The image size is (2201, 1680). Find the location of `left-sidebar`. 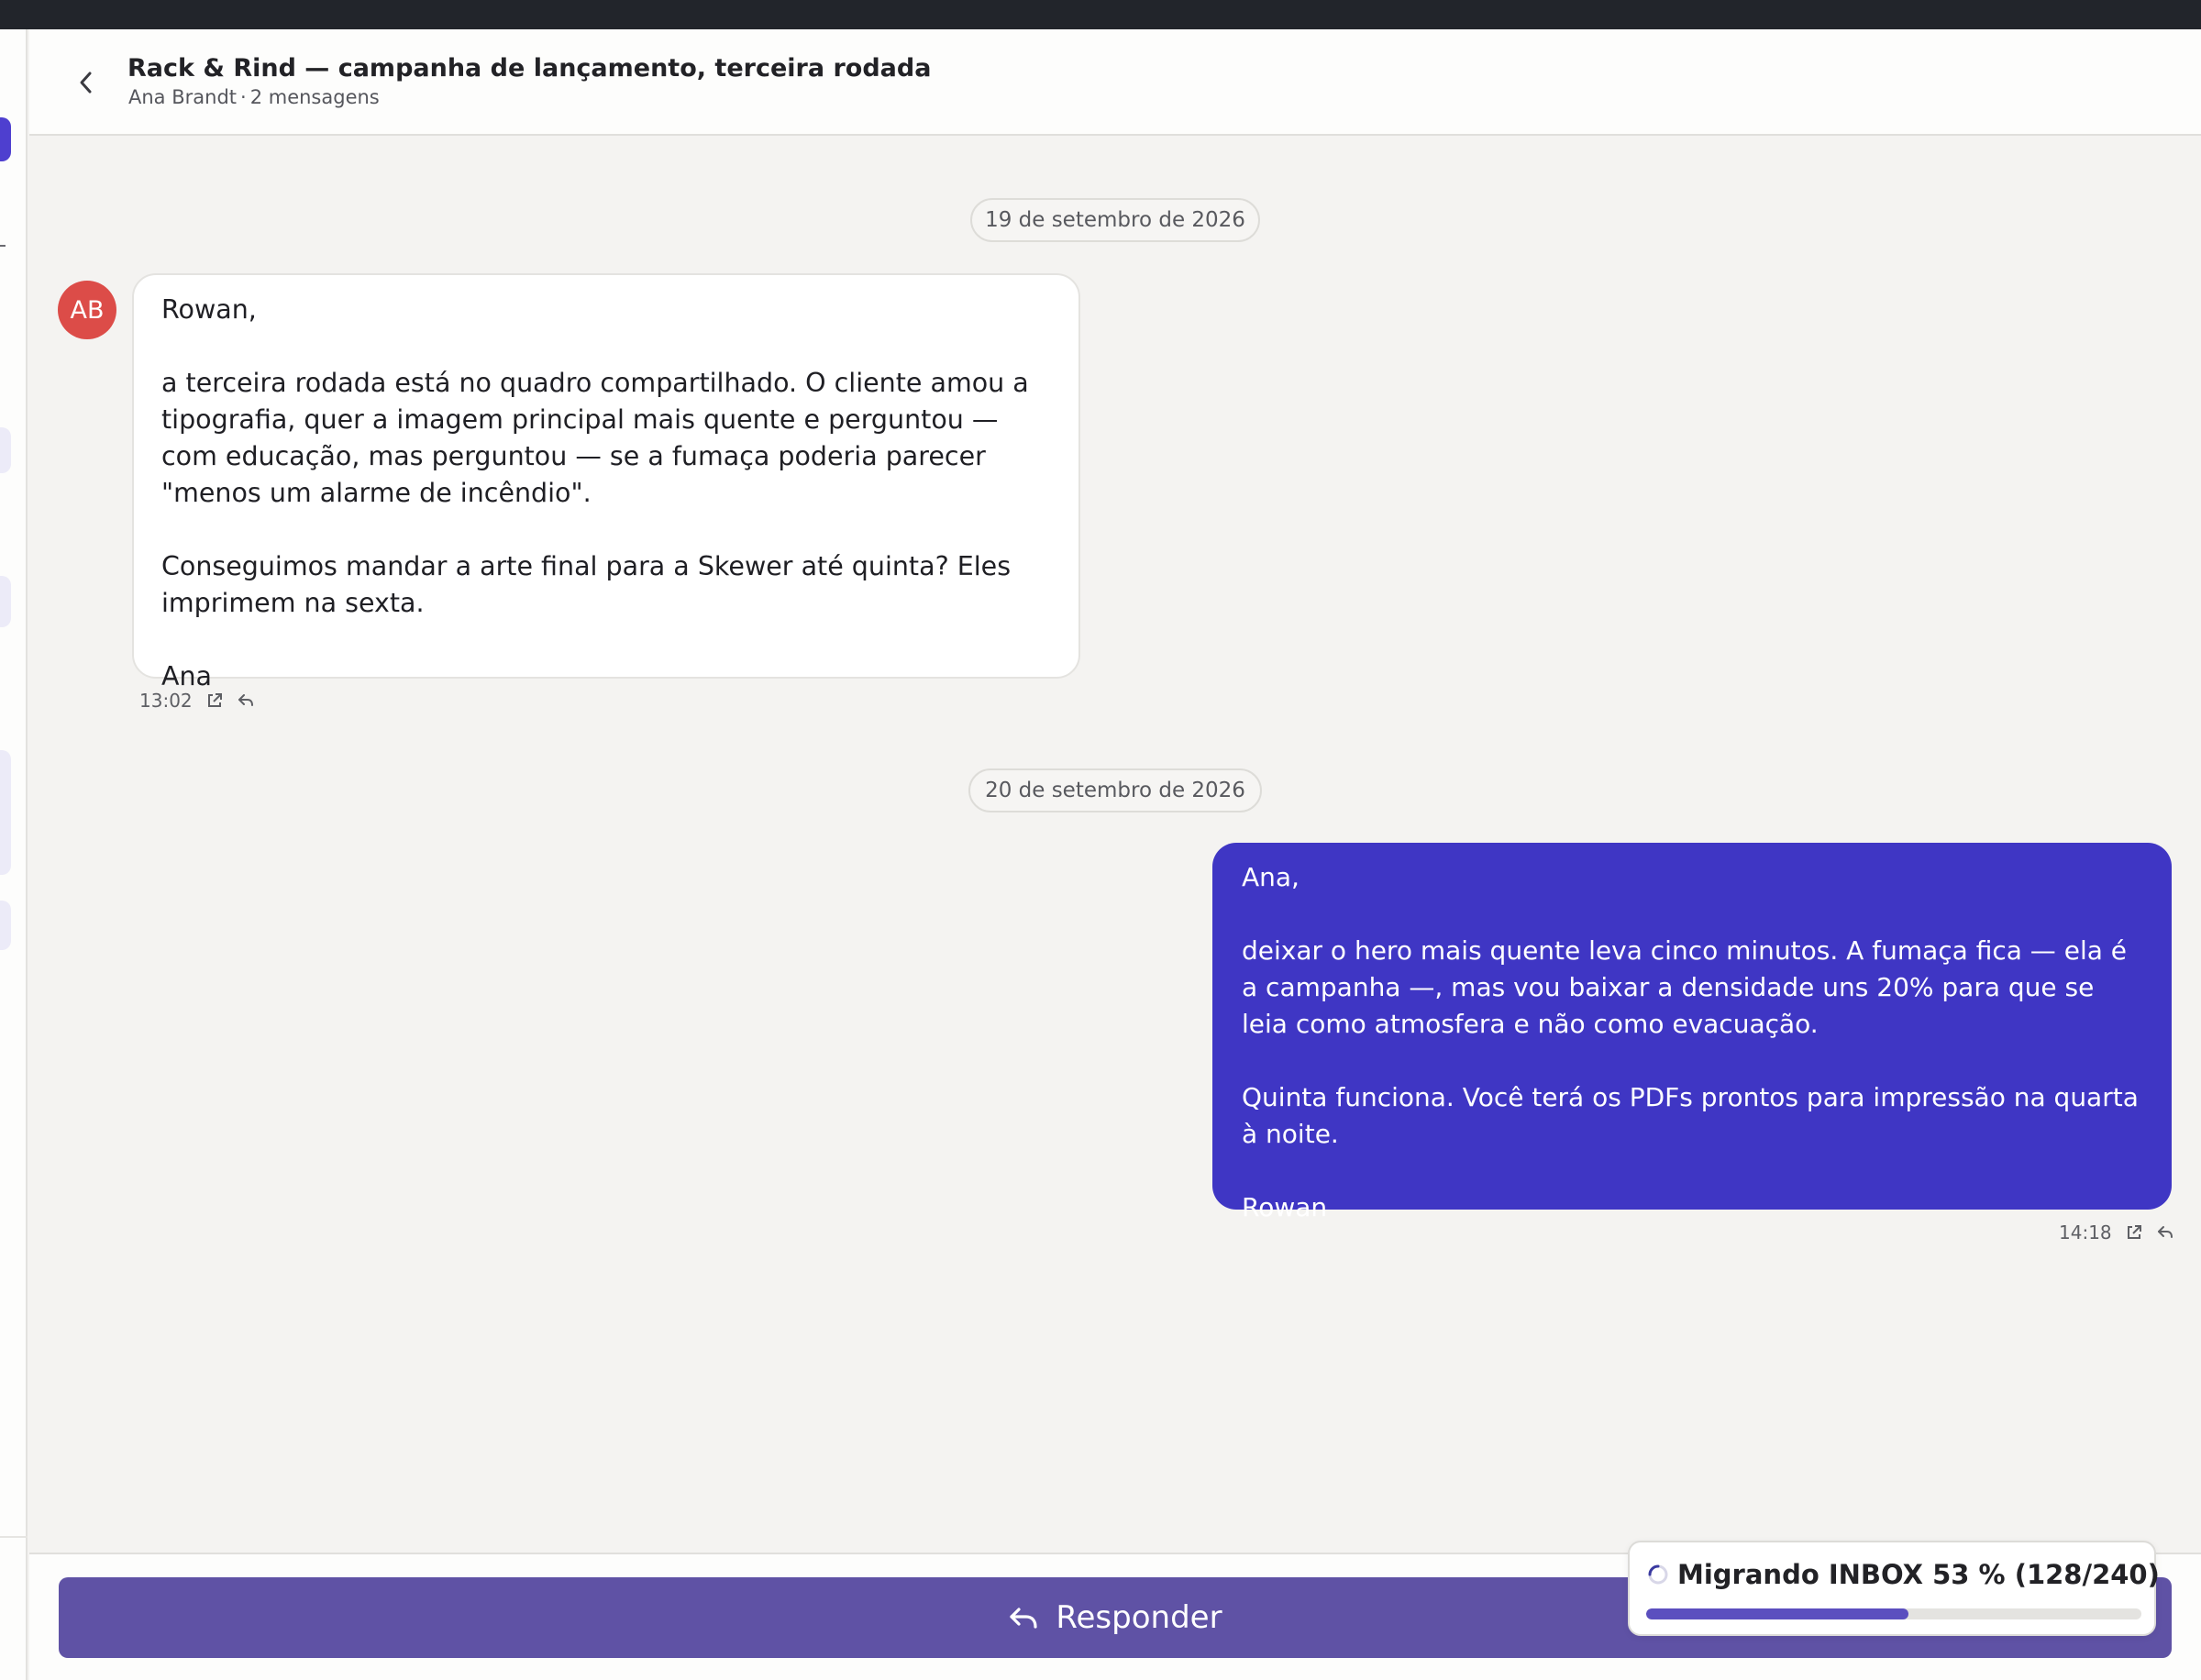

left-sidebar is located at coordinates (14, 854).